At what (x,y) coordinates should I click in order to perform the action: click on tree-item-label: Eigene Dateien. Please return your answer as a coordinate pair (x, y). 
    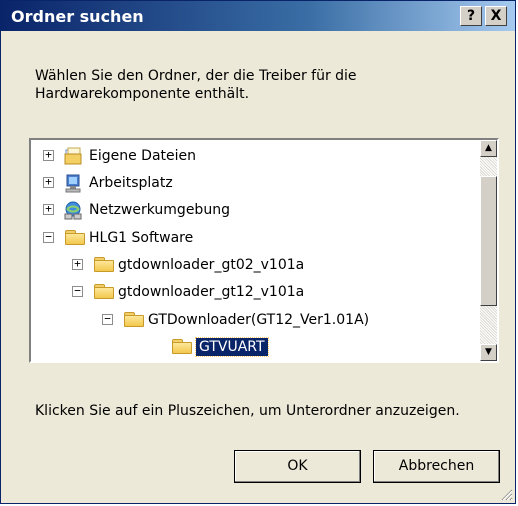
    Looking at the image, I should click on (143, 156).